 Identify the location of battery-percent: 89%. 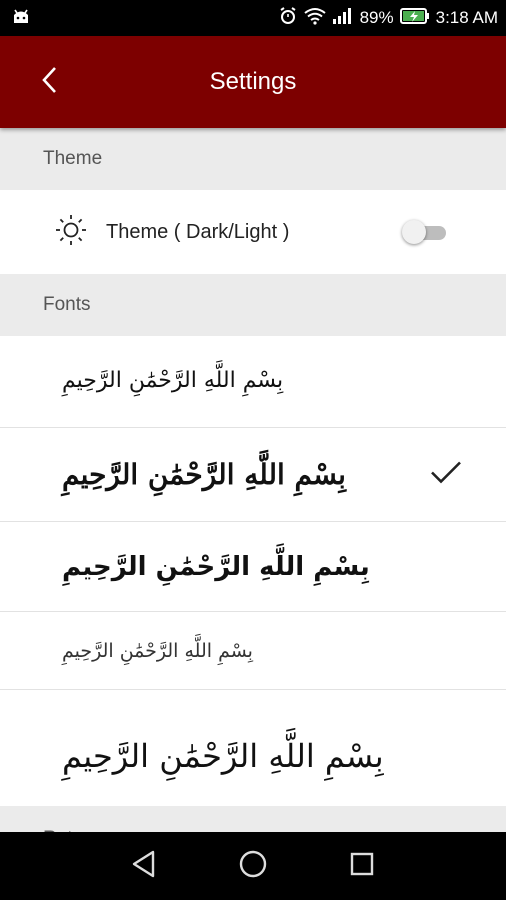
(376, 17).